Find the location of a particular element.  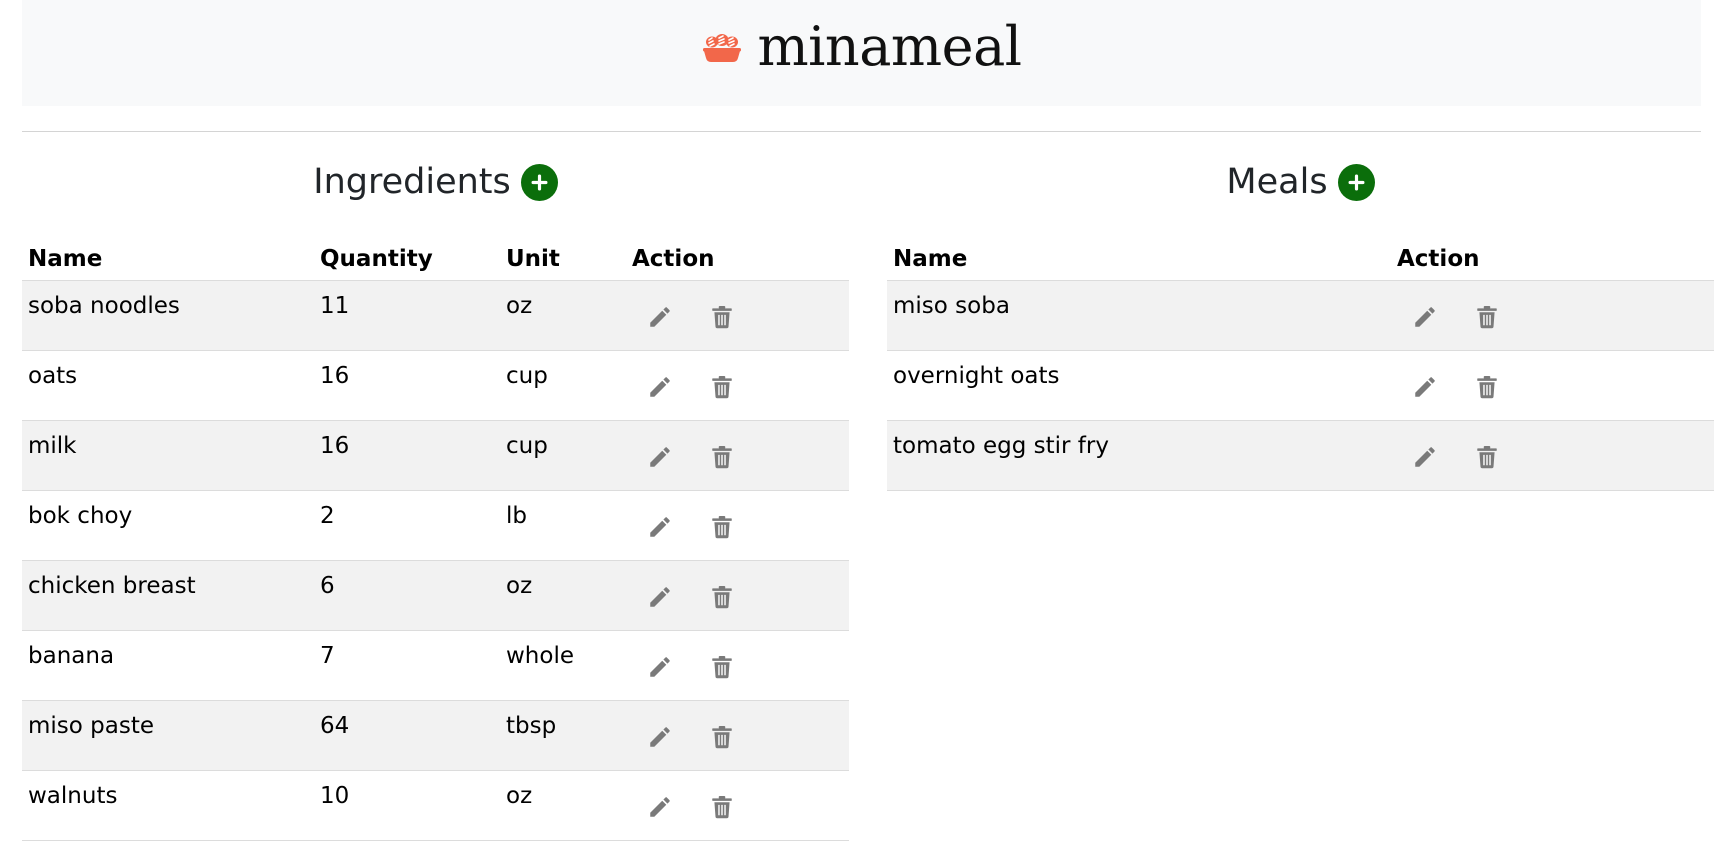

ingredient-name: soba noodles is located at coordinates (168, 315).